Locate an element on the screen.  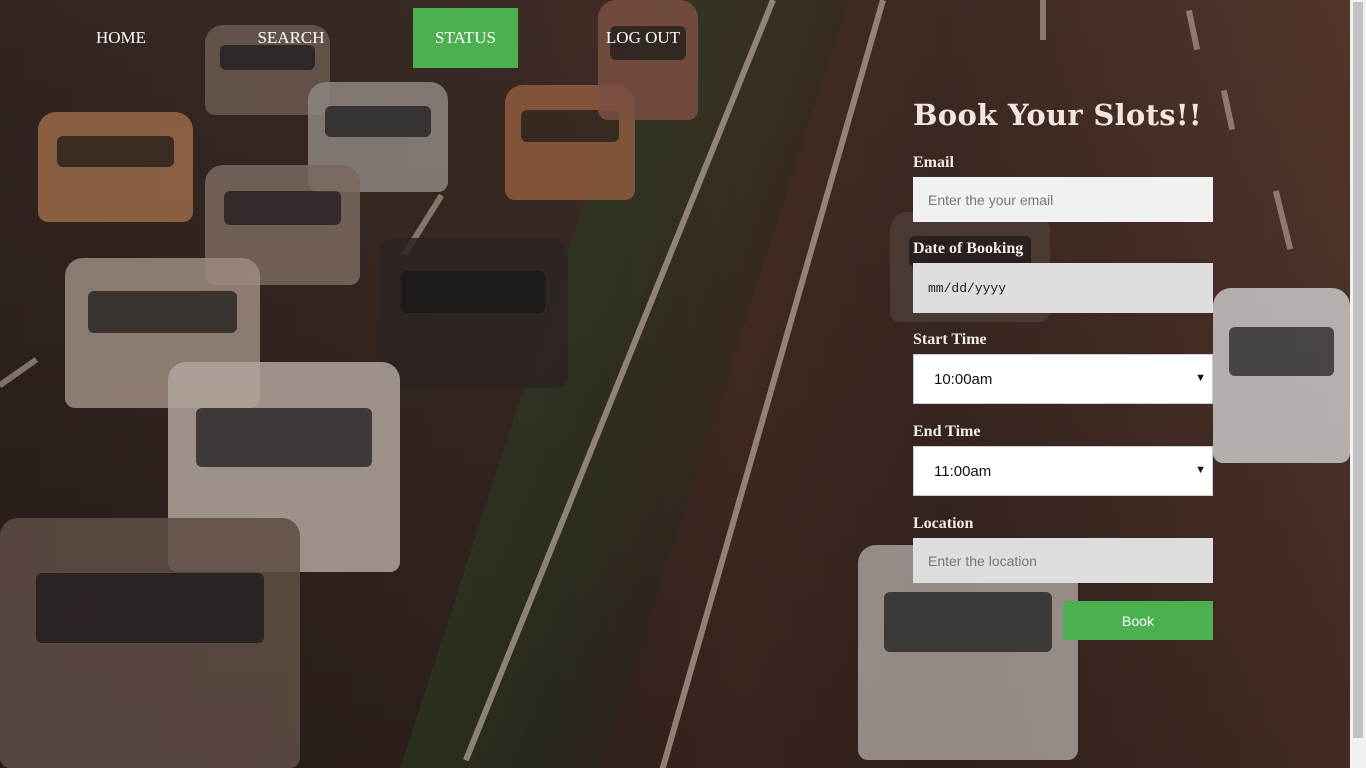
page-scrollbar is located at coordinates (1358, 384).